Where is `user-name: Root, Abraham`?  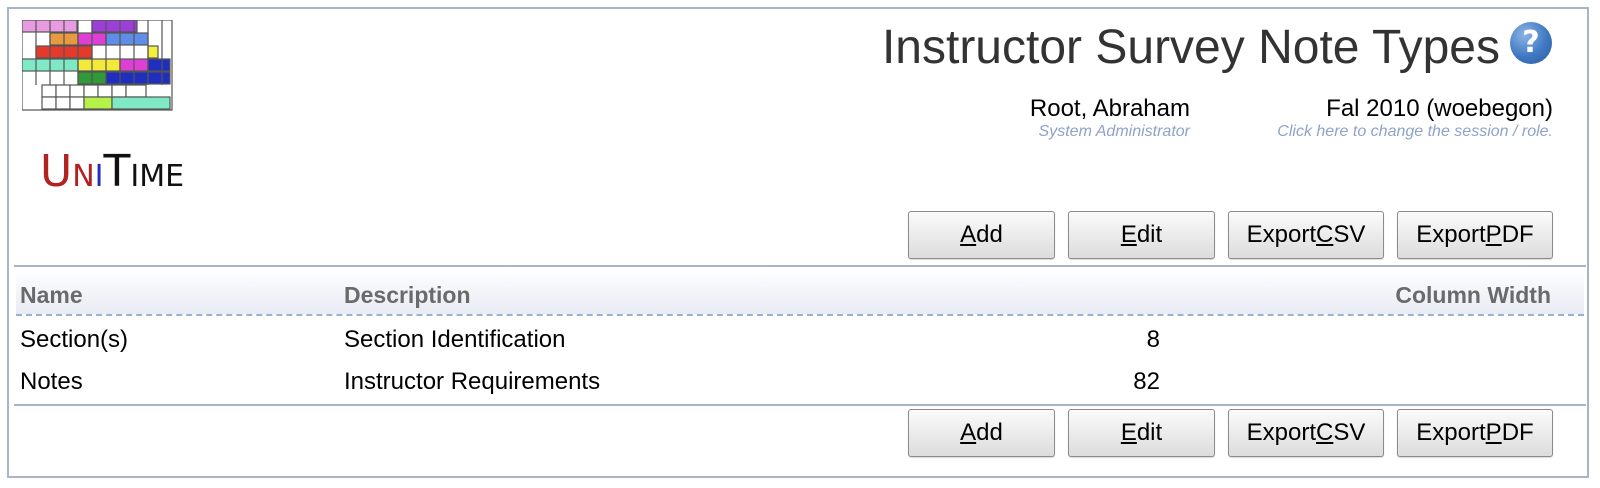
user-name: Root, Abraham is located at coordinates (1109, 108).